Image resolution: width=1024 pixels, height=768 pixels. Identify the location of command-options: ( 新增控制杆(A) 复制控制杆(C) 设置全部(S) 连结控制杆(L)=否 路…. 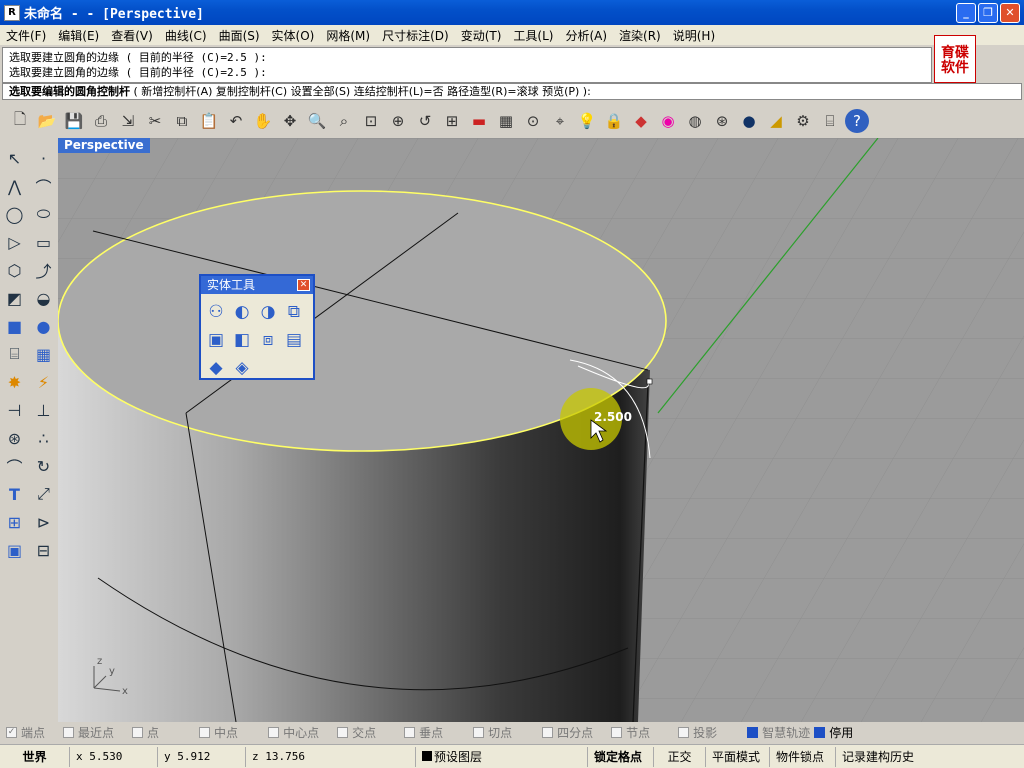
(362, 91).